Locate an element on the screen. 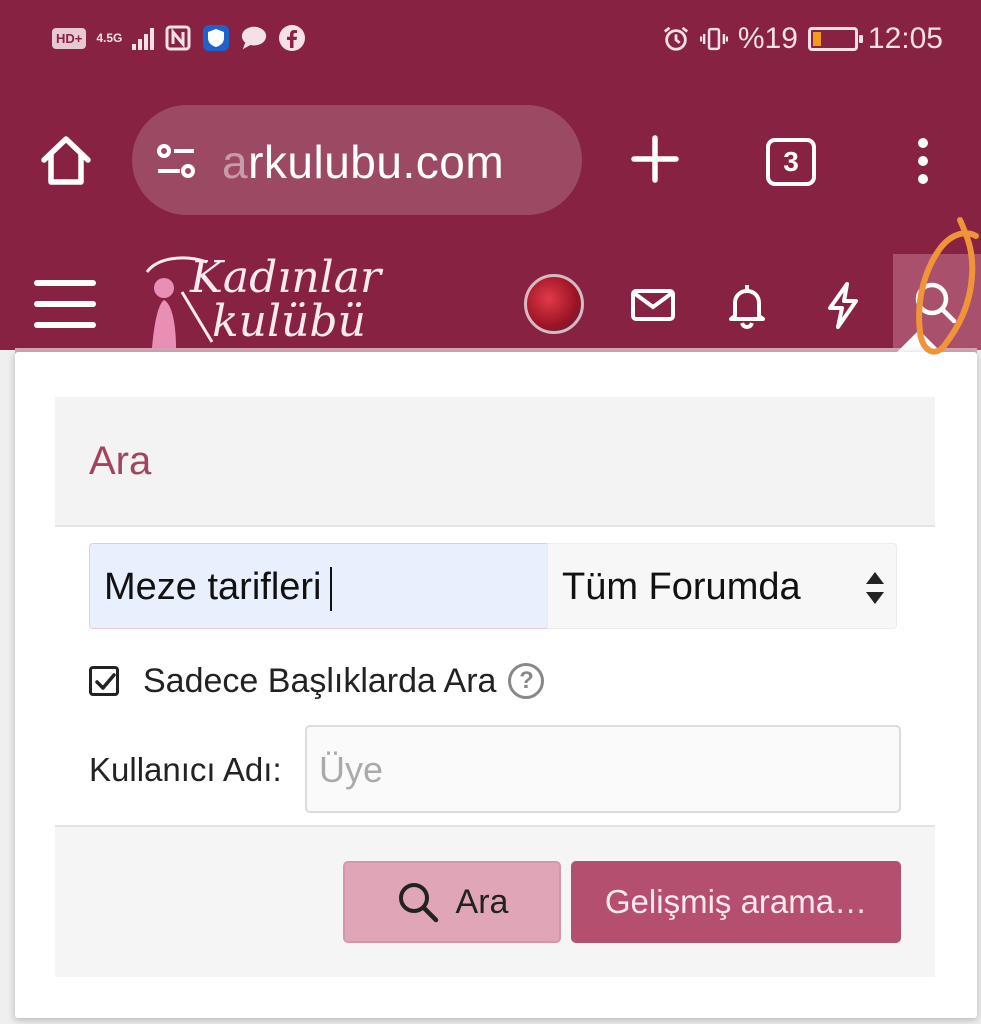 Image resolution: width=981 pixels, height=1024 pixels. logo-line2: kulübü is located at coordinates (289, 321).